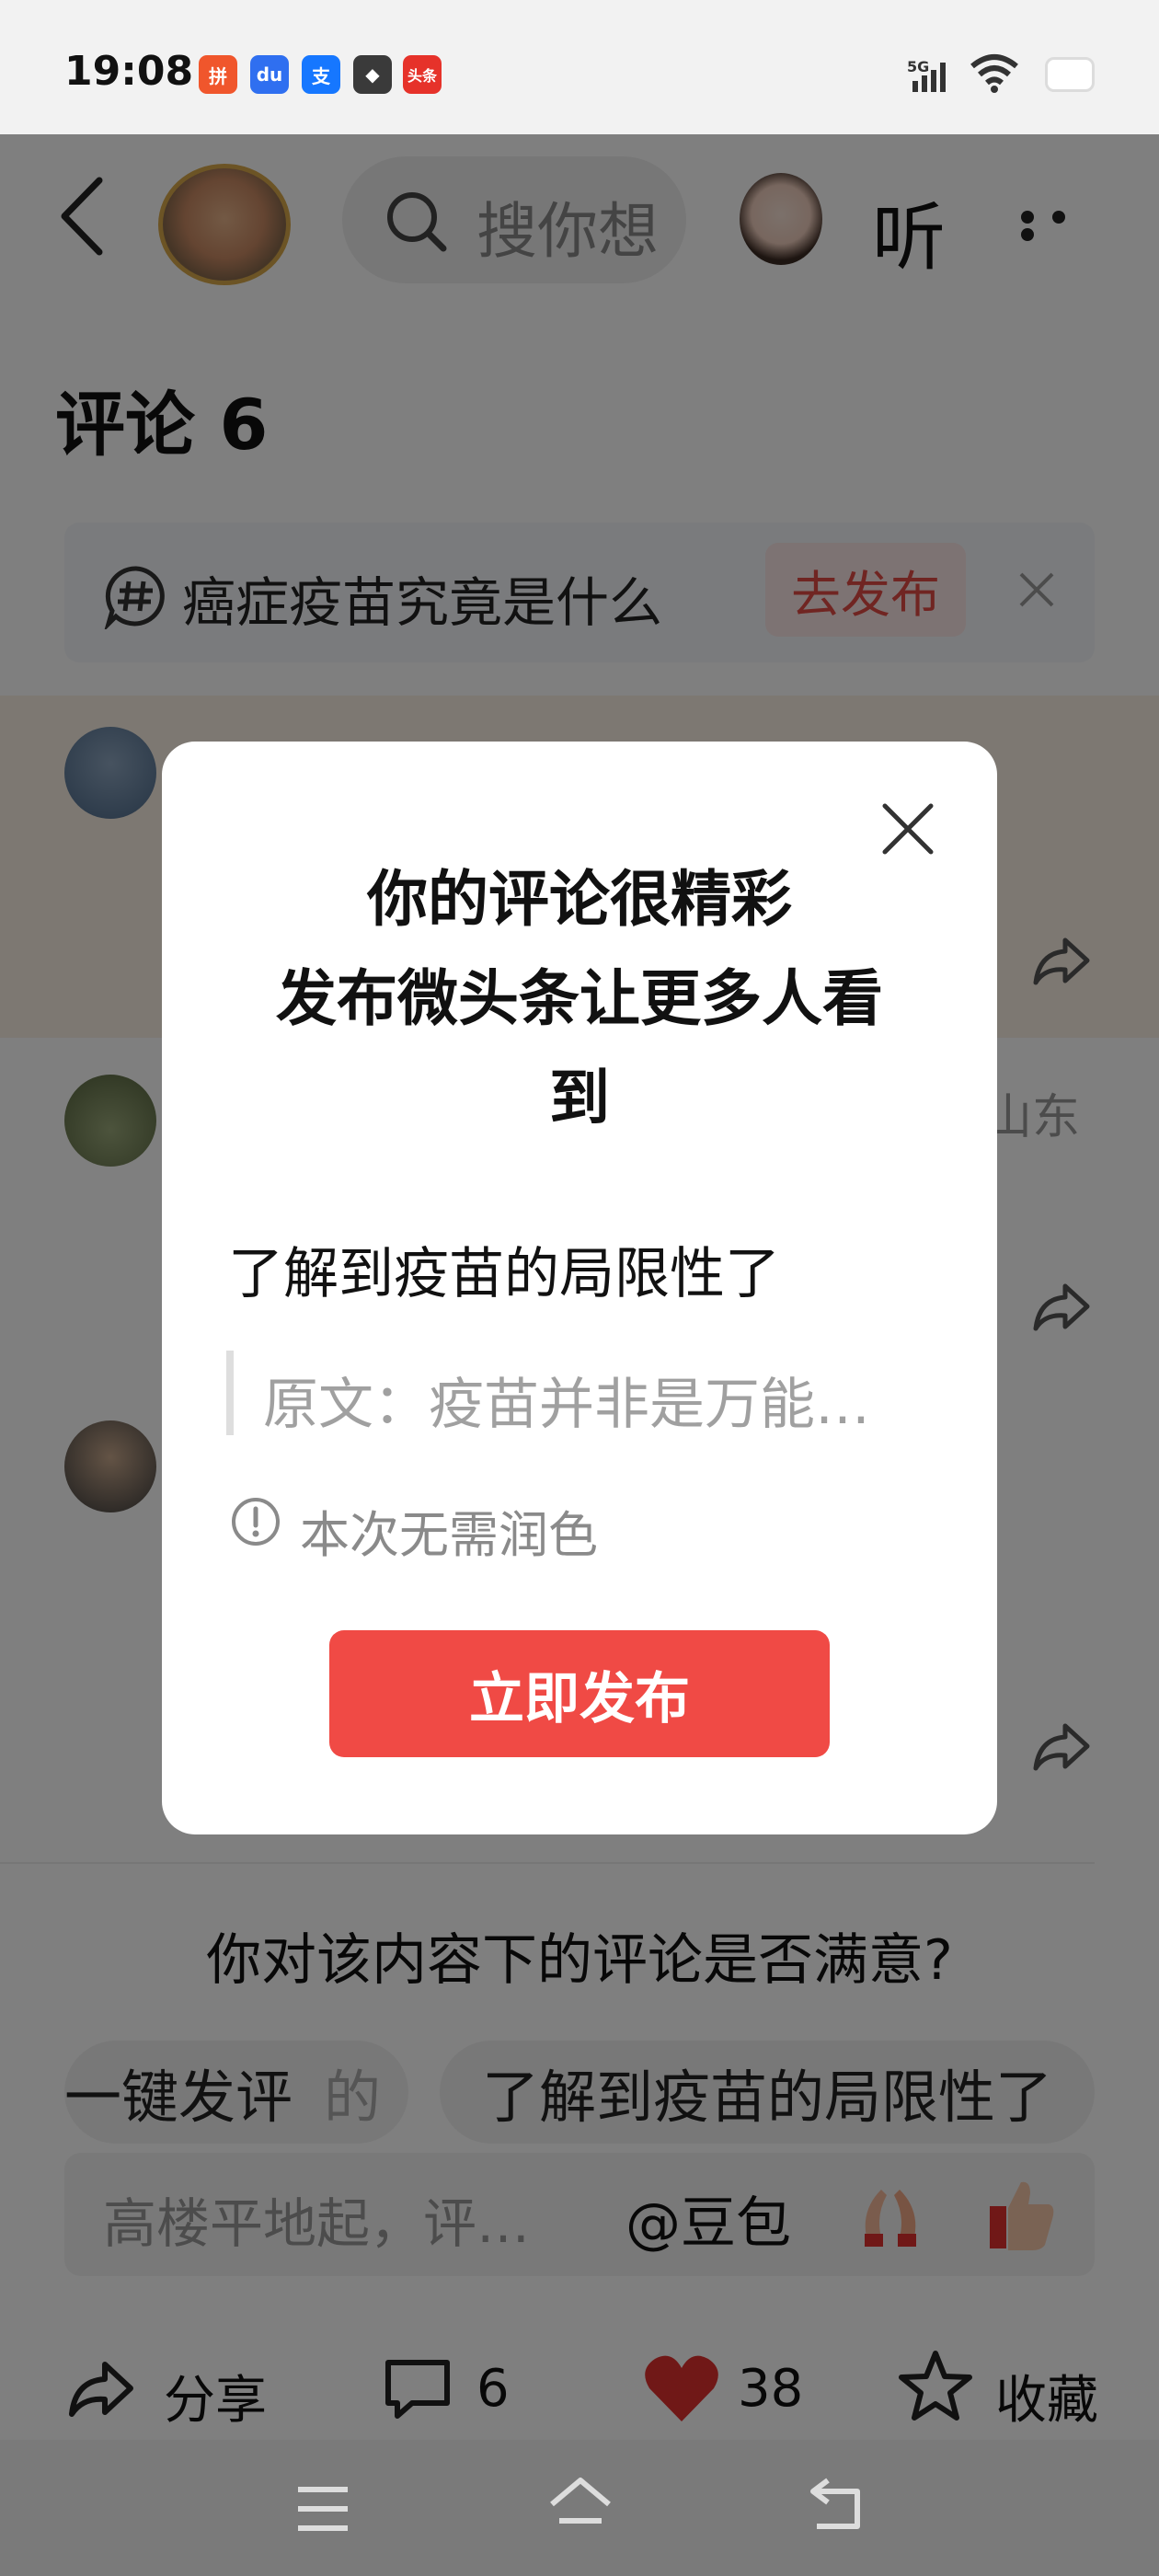 The width and height of the screenshot is (1159, 2576). Describe the element at coordinates (907, 828) in the screenshot. I see `dialog-close-icon` at that location.